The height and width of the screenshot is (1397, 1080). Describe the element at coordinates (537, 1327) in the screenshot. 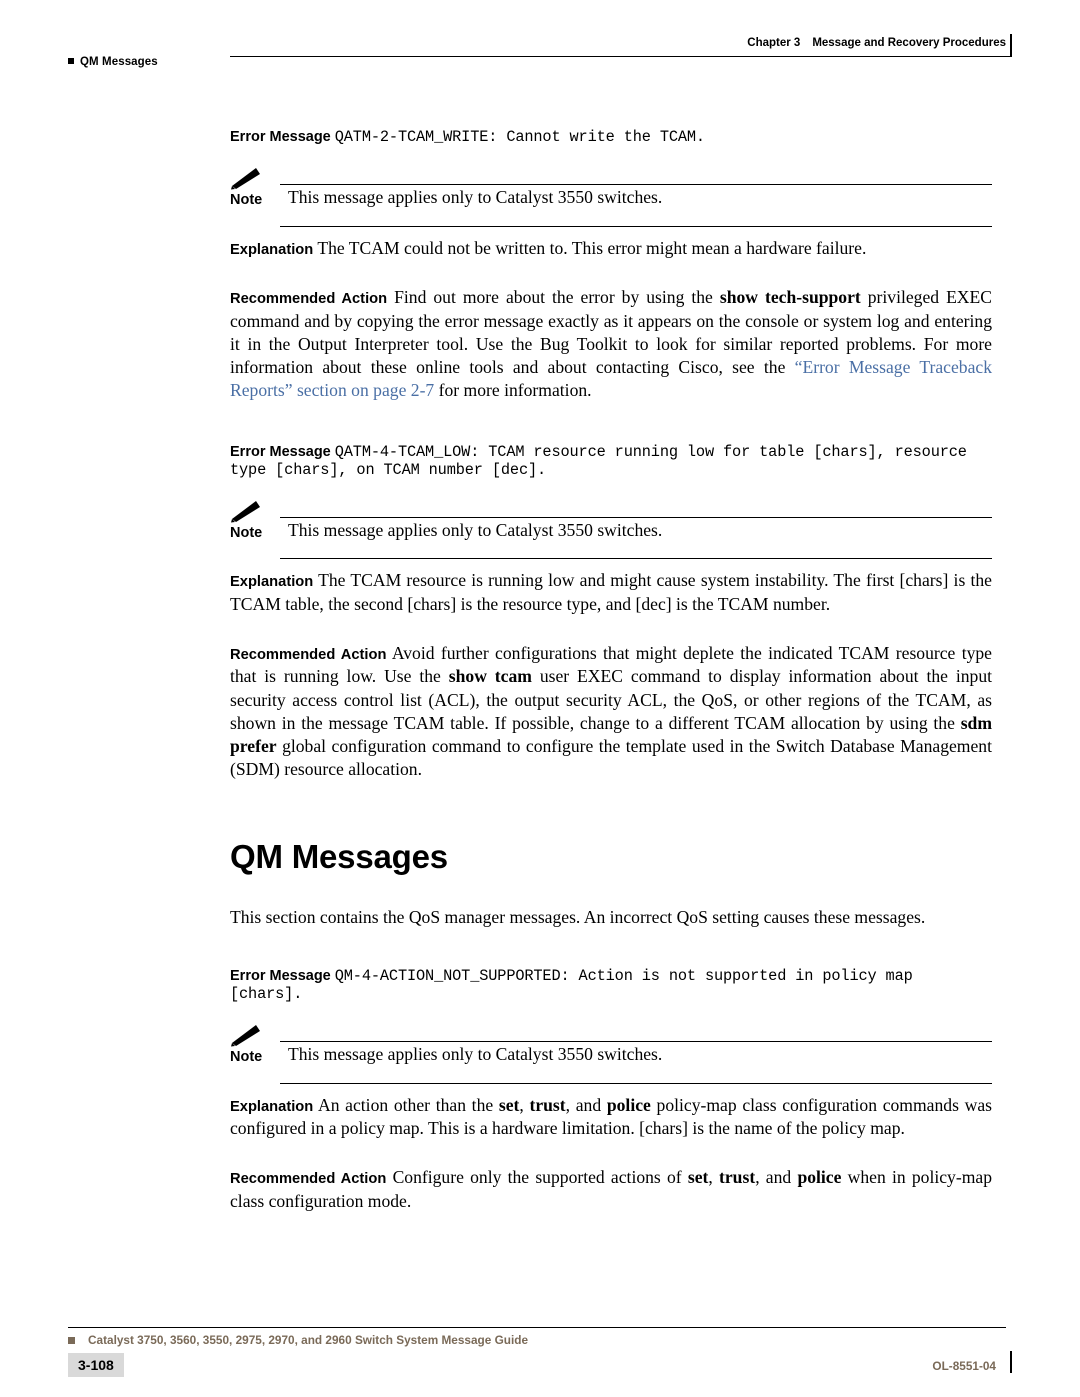

I see `footer-divider` at that location.